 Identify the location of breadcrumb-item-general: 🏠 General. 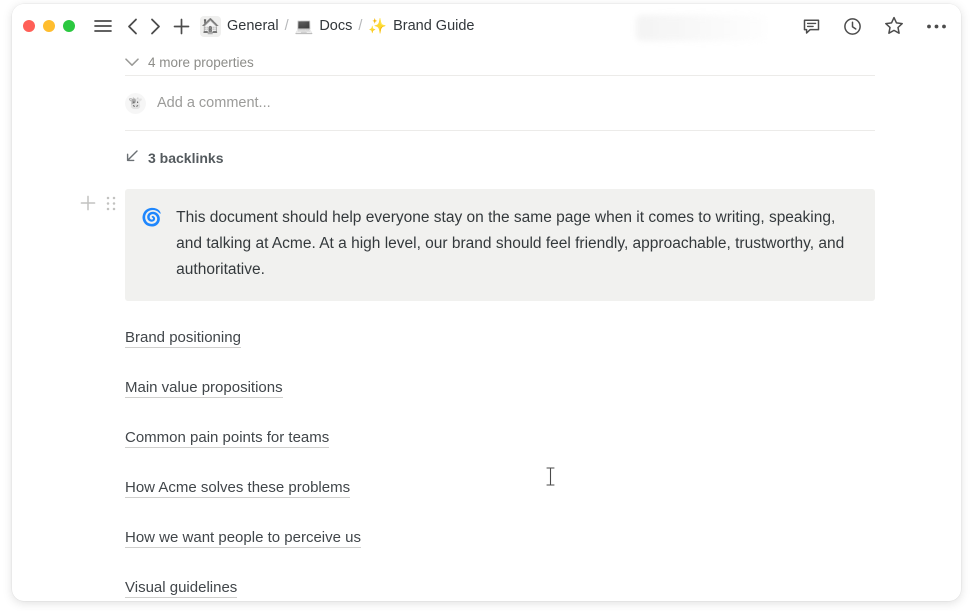
(239, 26).